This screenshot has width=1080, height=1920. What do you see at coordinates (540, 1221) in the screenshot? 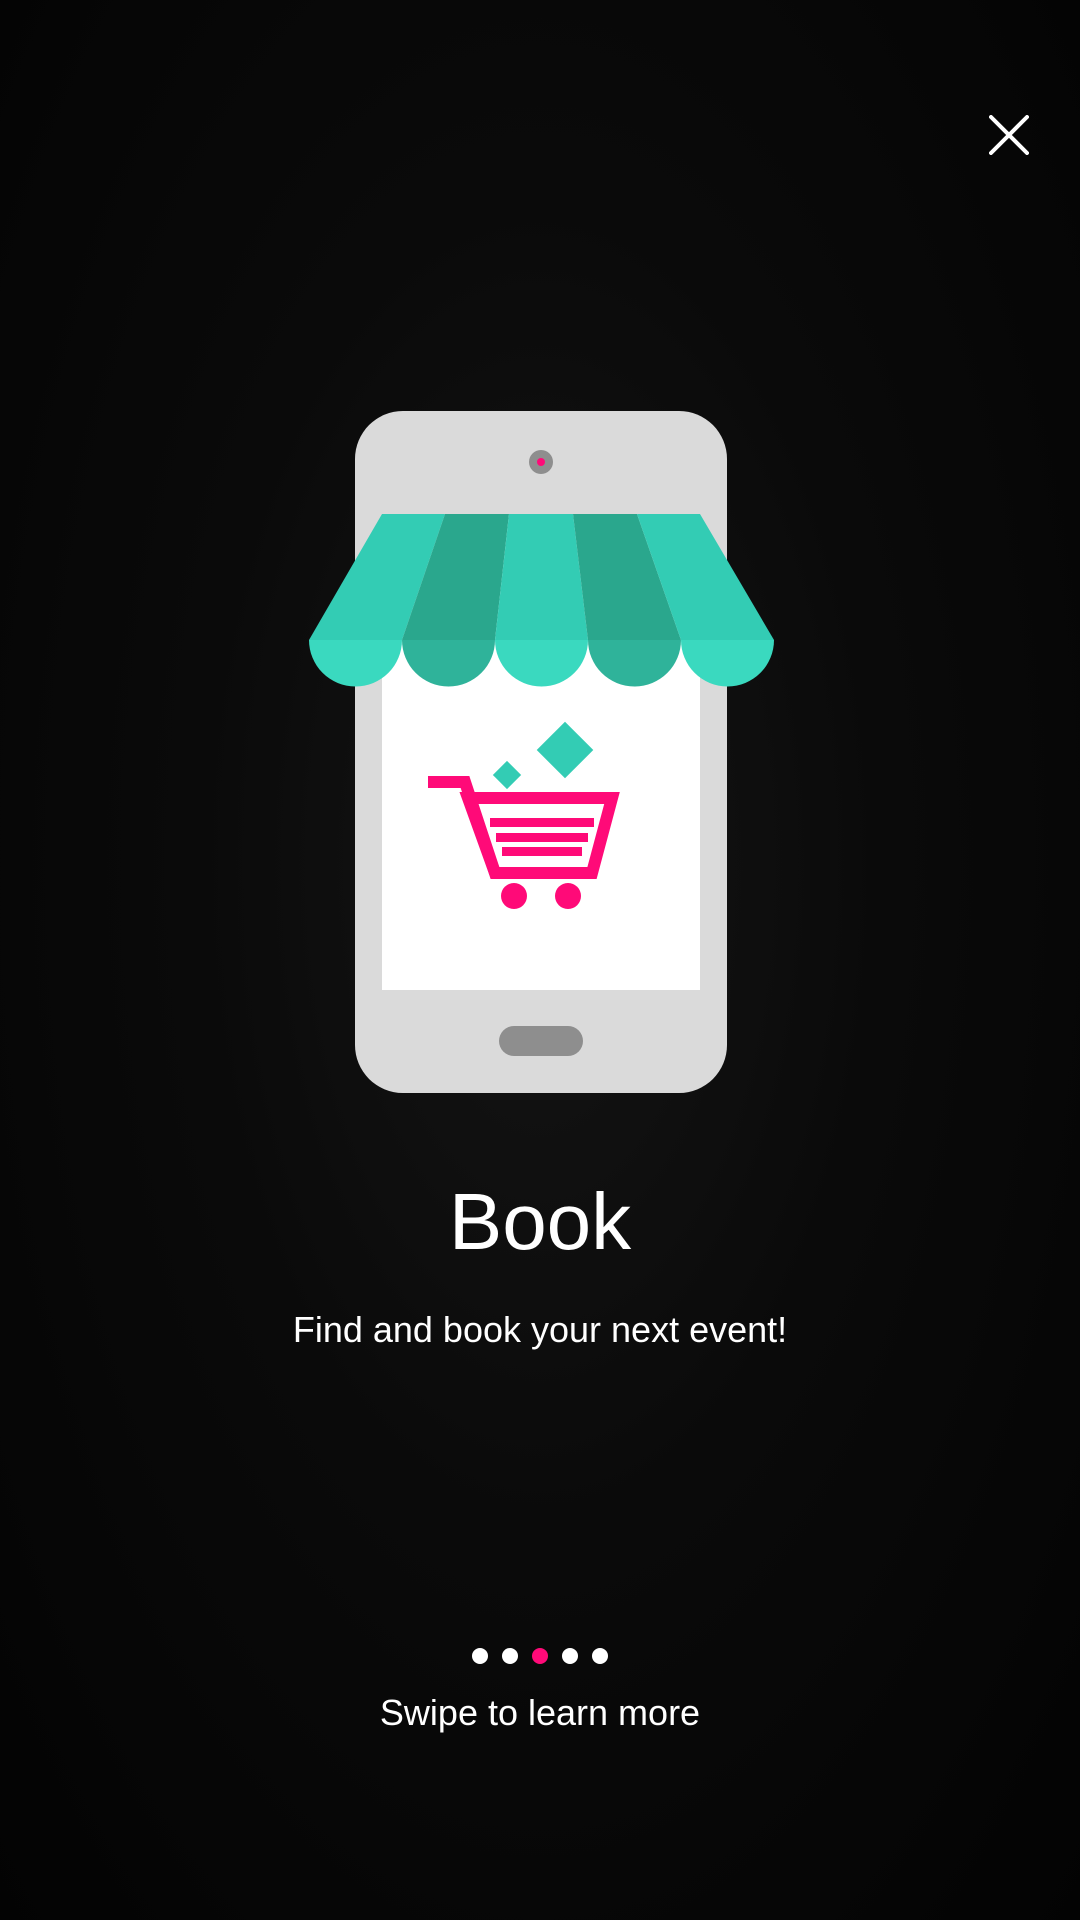
I see `page-title: Book` at bounding box center [540, 1221].